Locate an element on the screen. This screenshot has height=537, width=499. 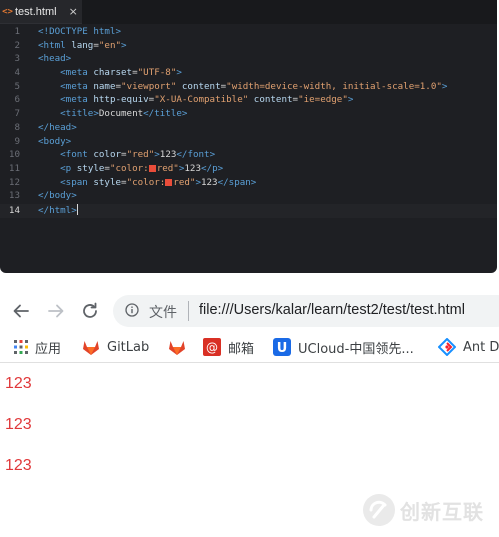
text-cursor is located at coordinates (77, 209).